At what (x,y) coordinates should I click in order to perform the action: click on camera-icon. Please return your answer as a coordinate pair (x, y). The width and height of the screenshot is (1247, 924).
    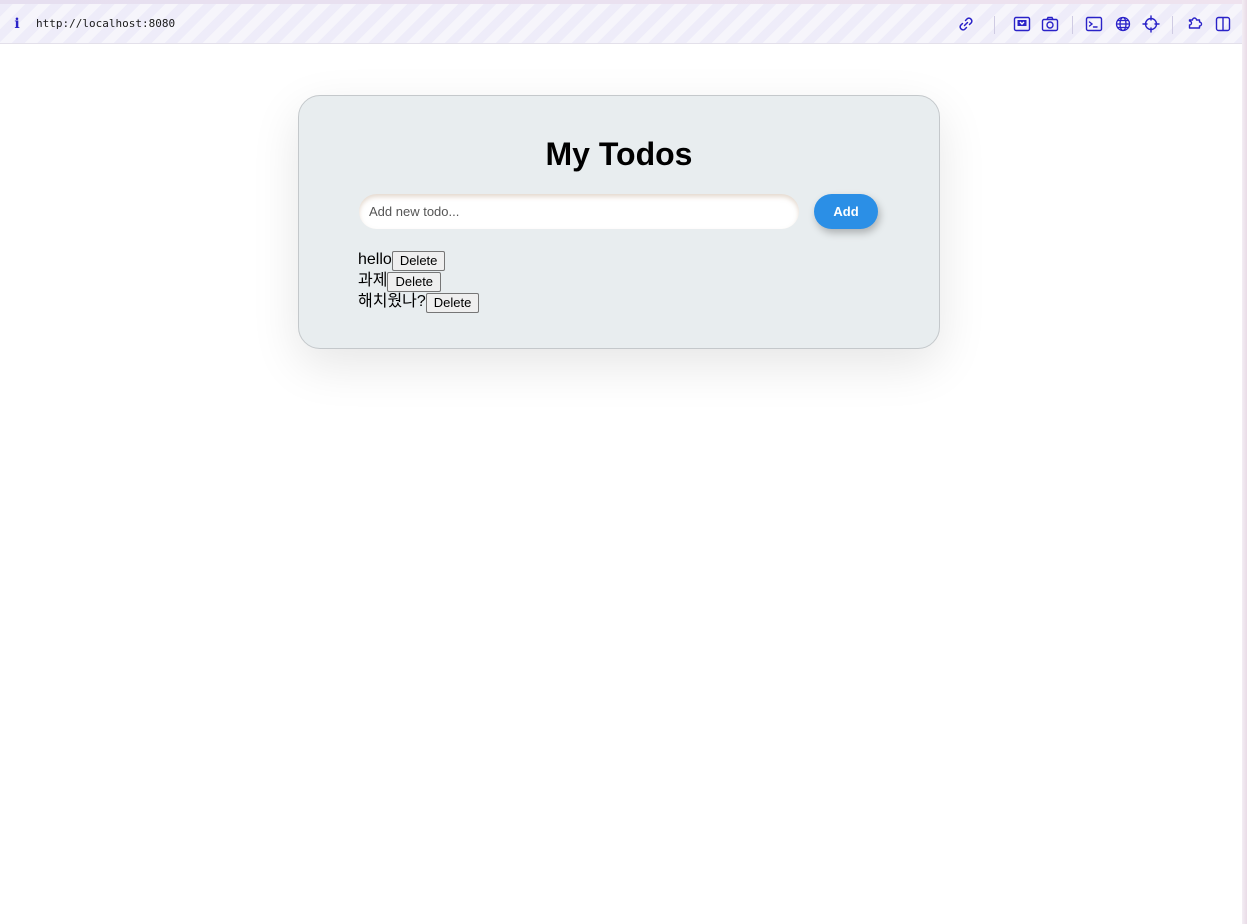
    Looking at the image, I should click on (1050, 24).